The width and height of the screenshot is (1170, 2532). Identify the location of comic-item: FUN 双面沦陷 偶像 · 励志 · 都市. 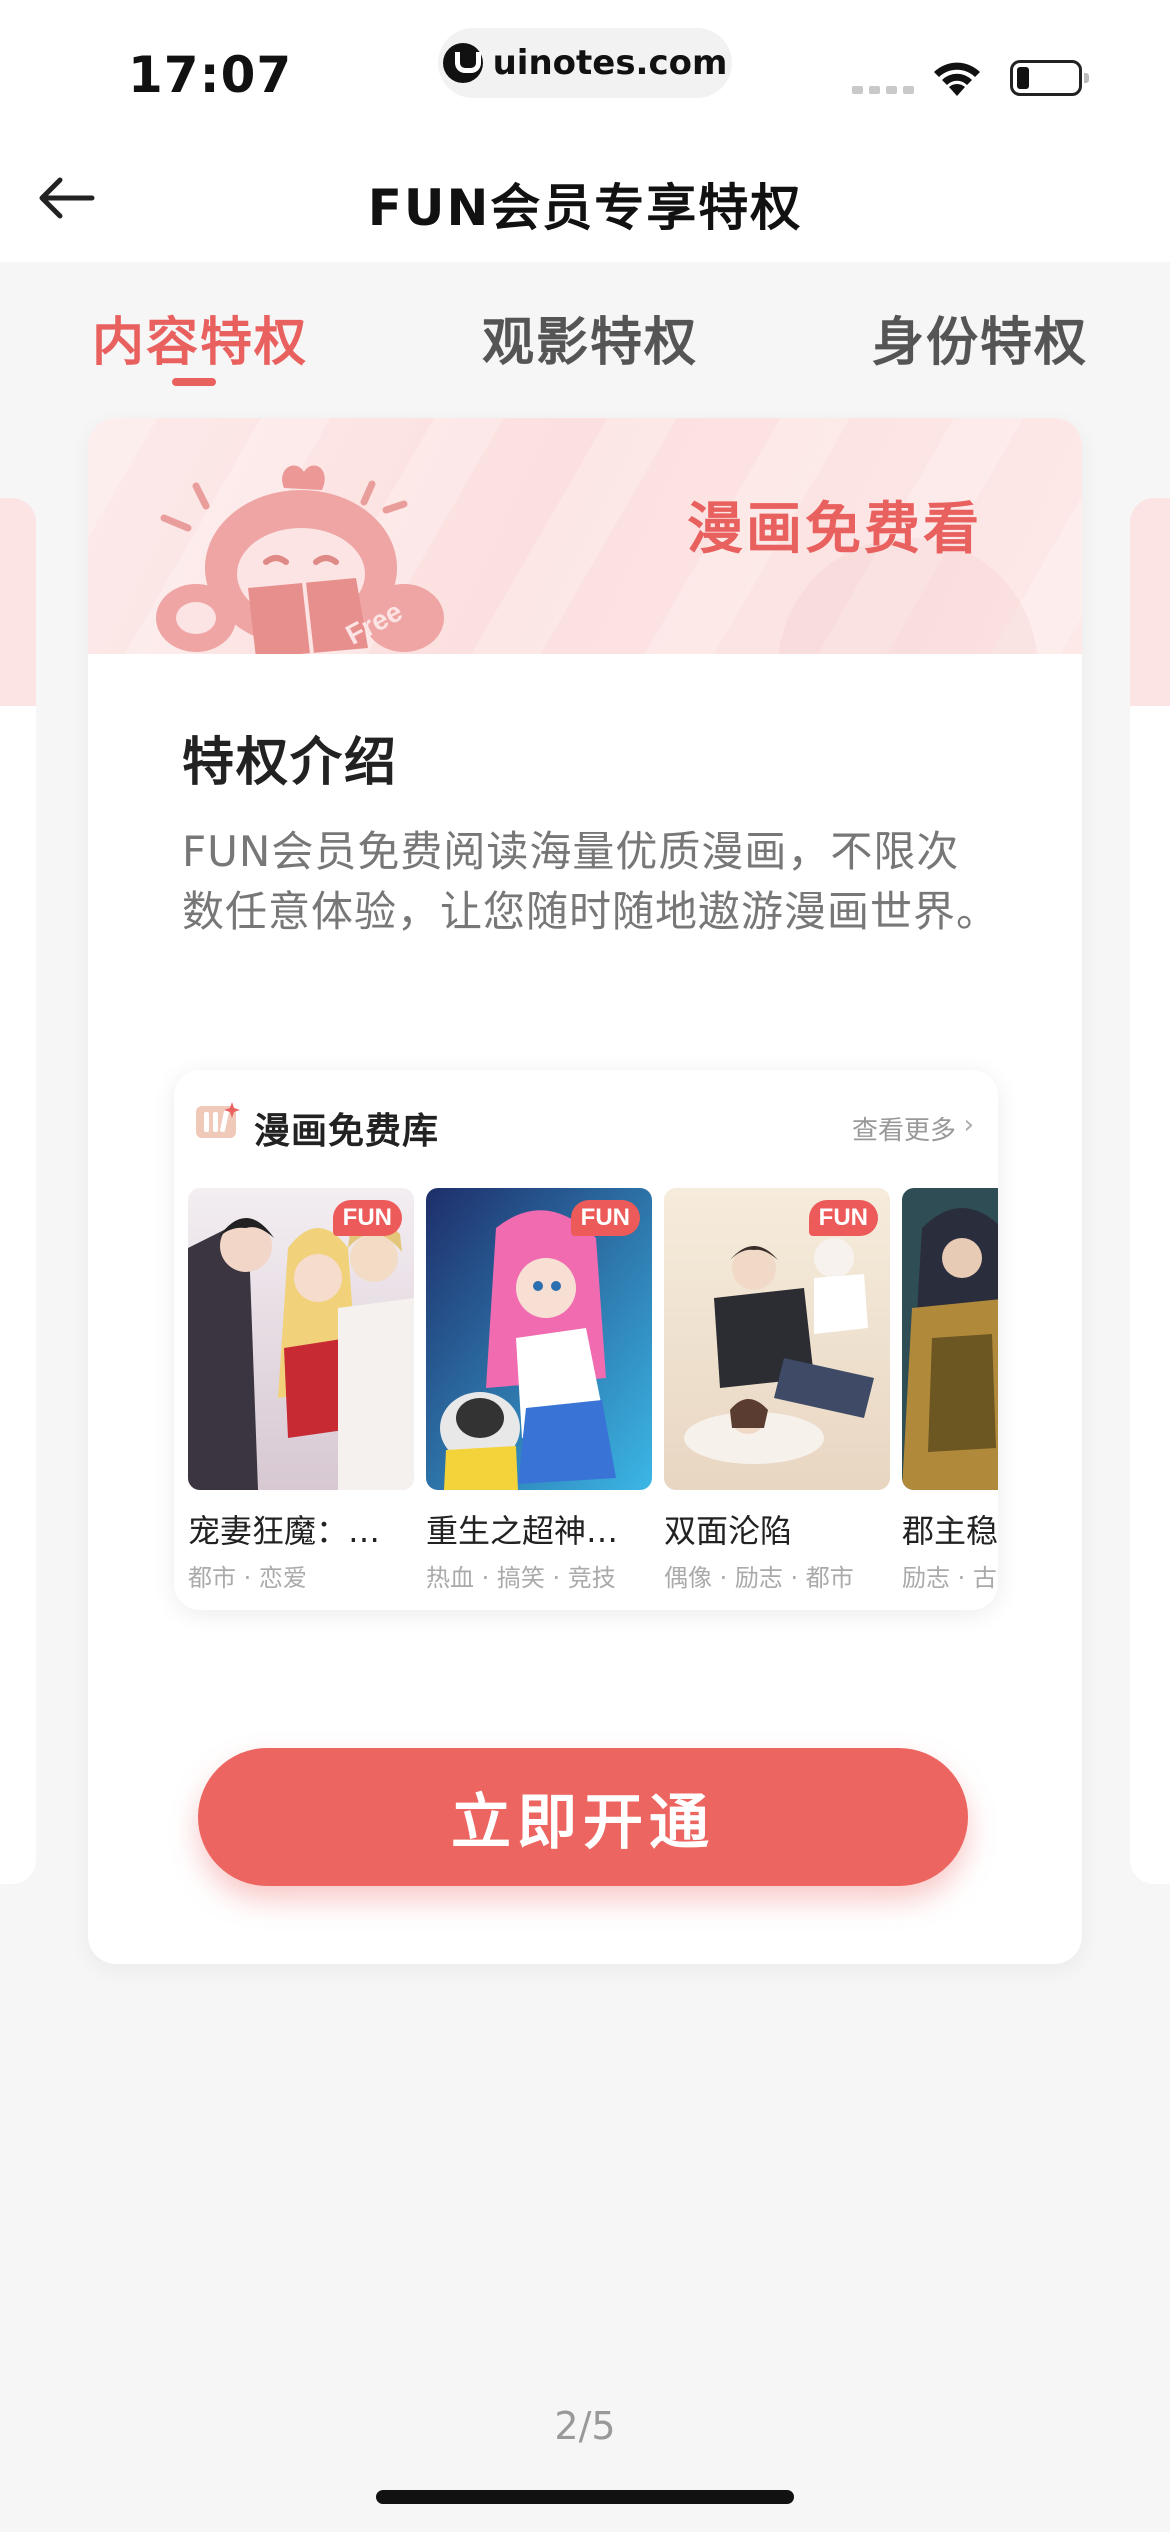
(777, 1390).